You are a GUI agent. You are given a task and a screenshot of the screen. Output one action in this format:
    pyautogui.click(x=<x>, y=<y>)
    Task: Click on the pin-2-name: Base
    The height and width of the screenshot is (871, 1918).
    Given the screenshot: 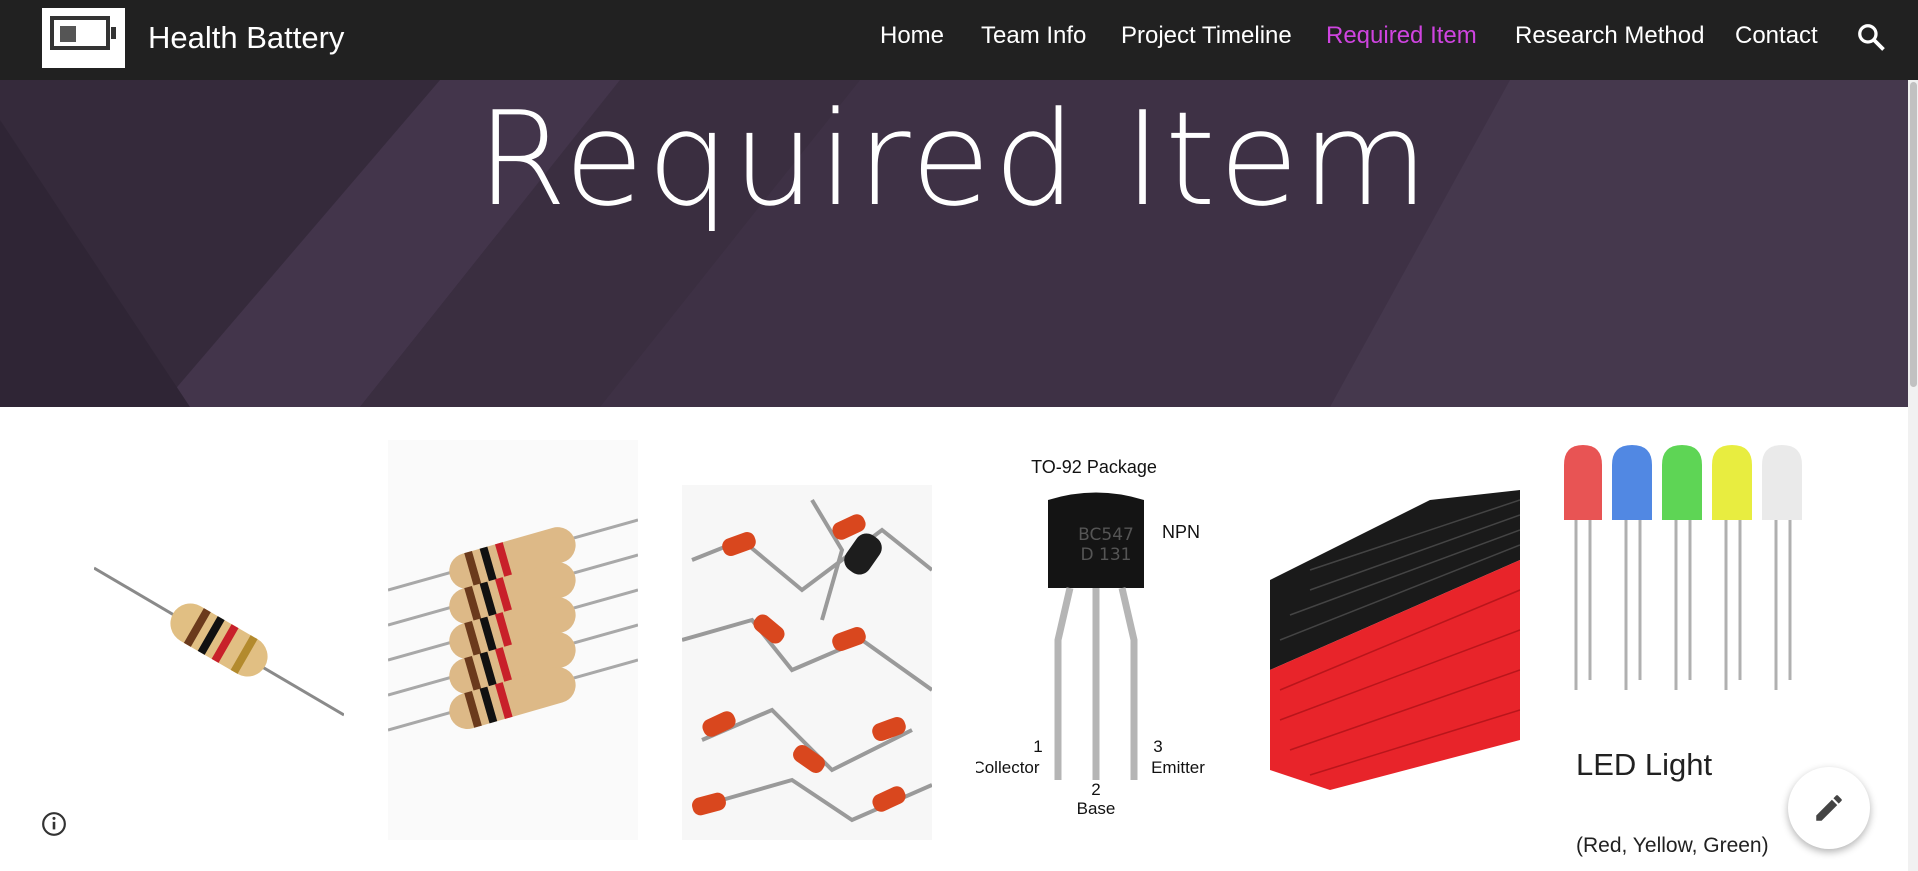 What is the action you would take?
    pyautogui.click(x=1096, y=808)
    